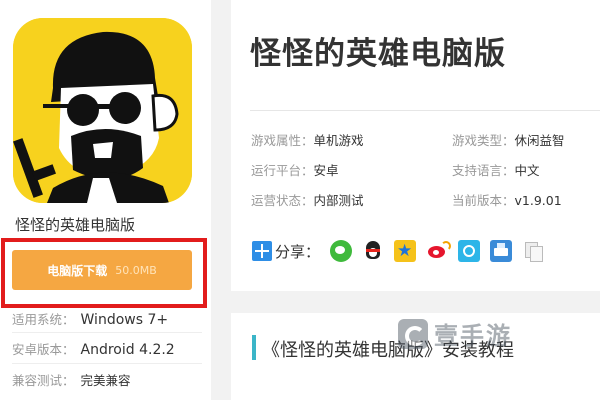 The width and height of the screenshot is (600, 400). I want to click on attr-value: v1.9.01, so click(538, 200).